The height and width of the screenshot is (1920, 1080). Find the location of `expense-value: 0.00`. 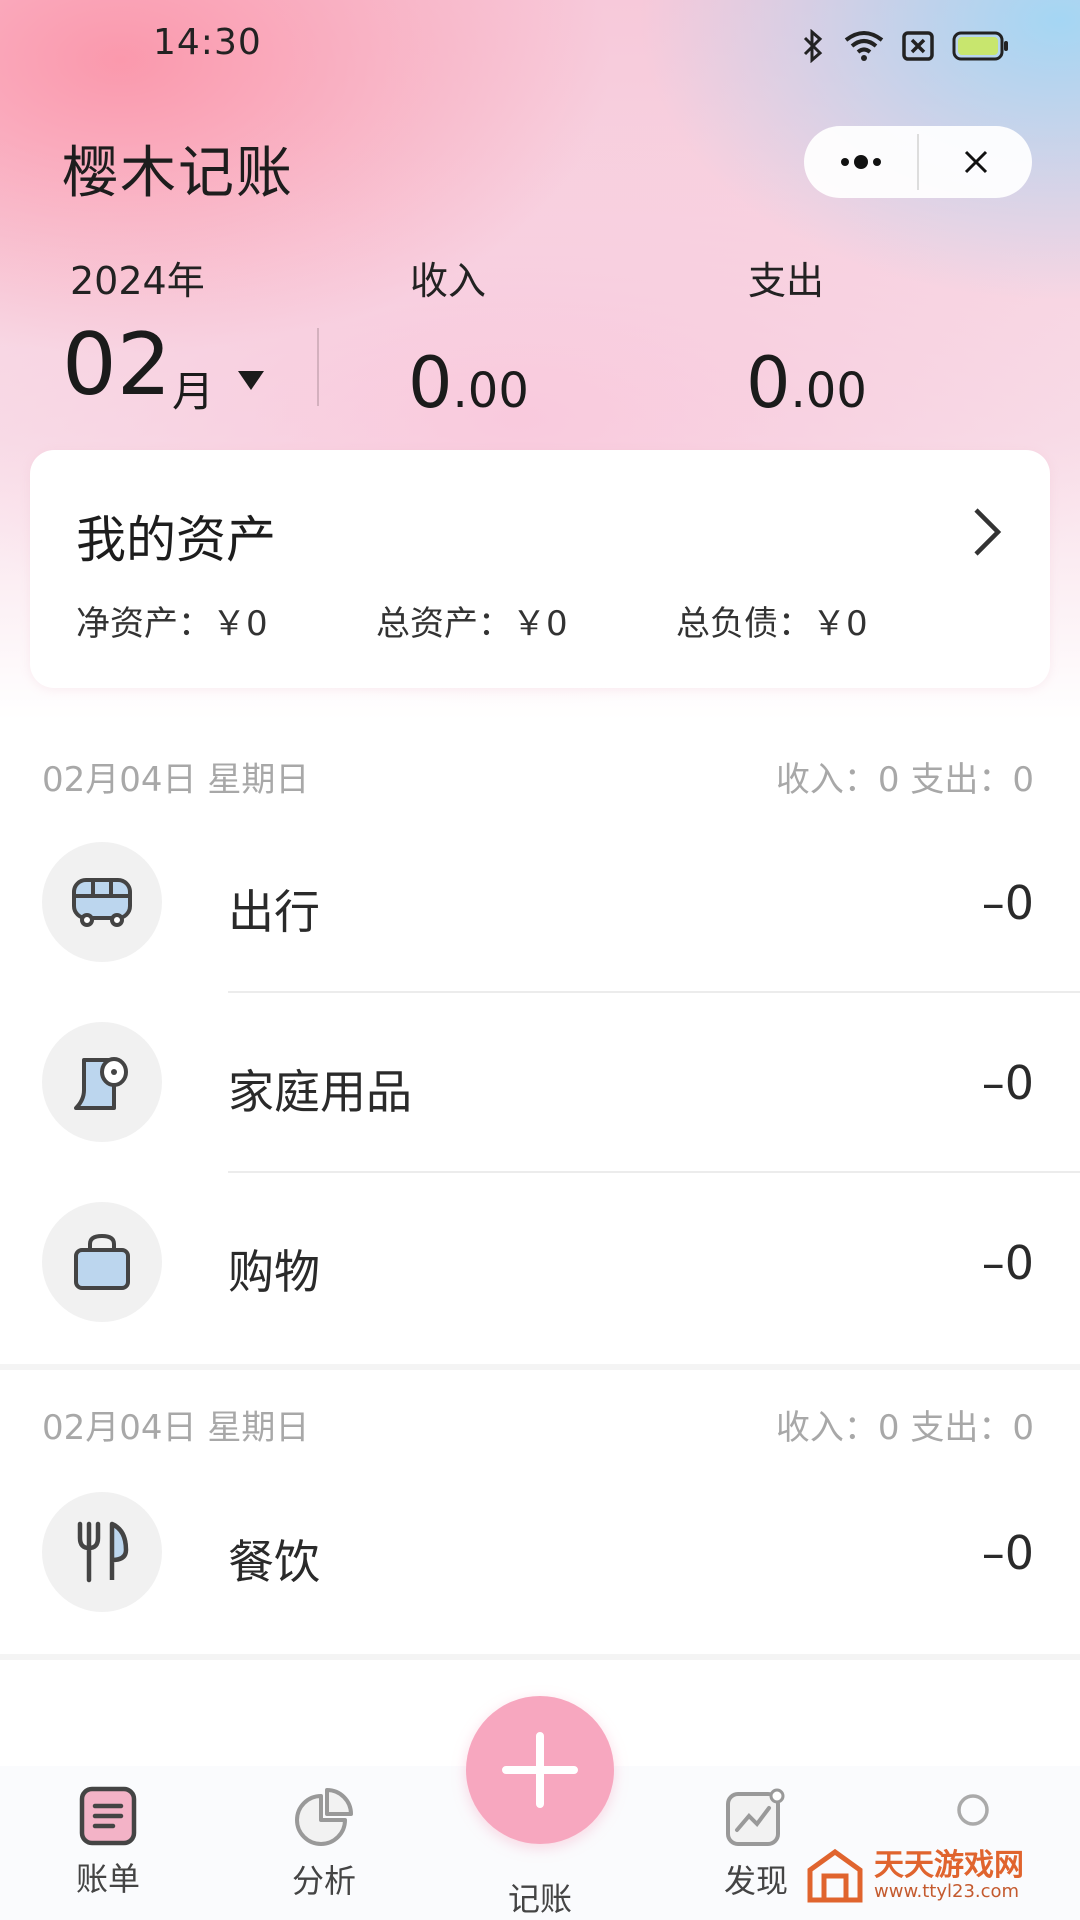

expense-value: 0.00 is located at coordinates (806, 383).